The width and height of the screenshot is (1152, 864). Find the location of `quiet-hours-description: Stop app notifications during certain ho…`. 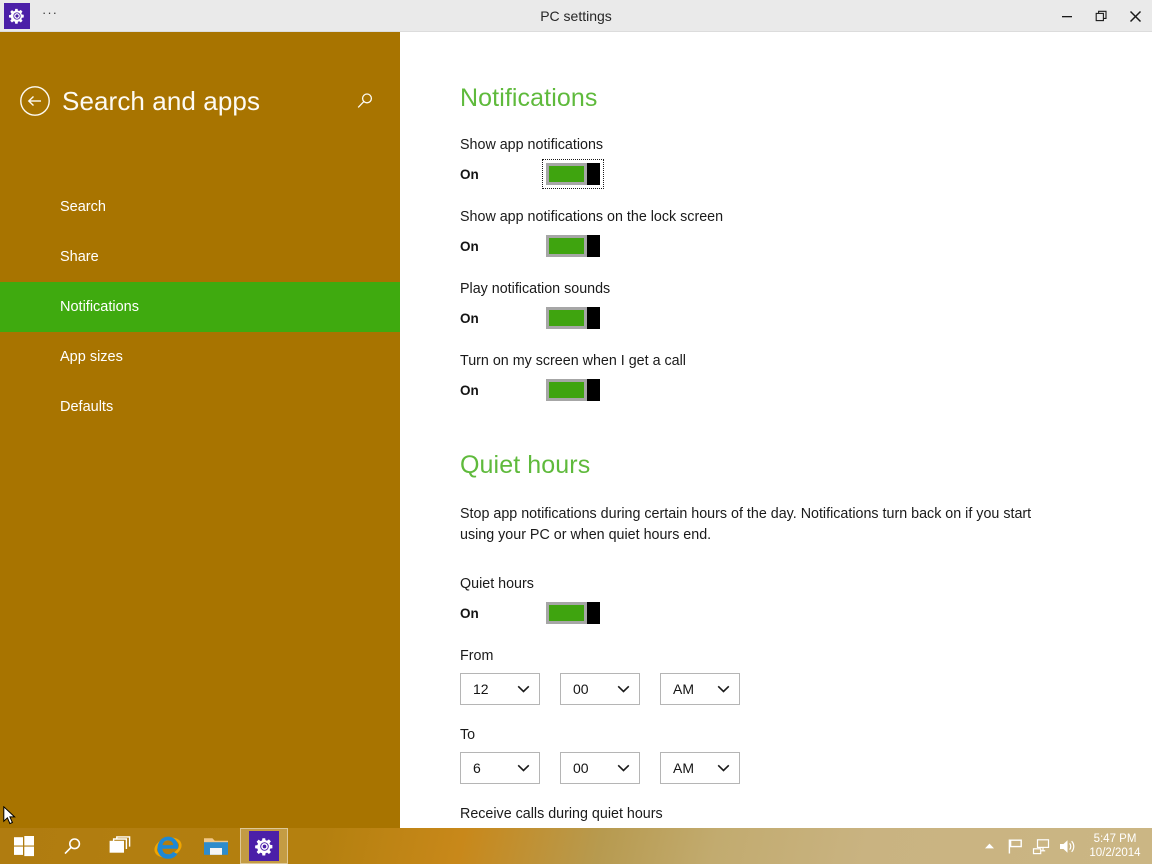

quiet-hours-description: Stop app notifications during certain ho… is located at coordinates (746, 524).